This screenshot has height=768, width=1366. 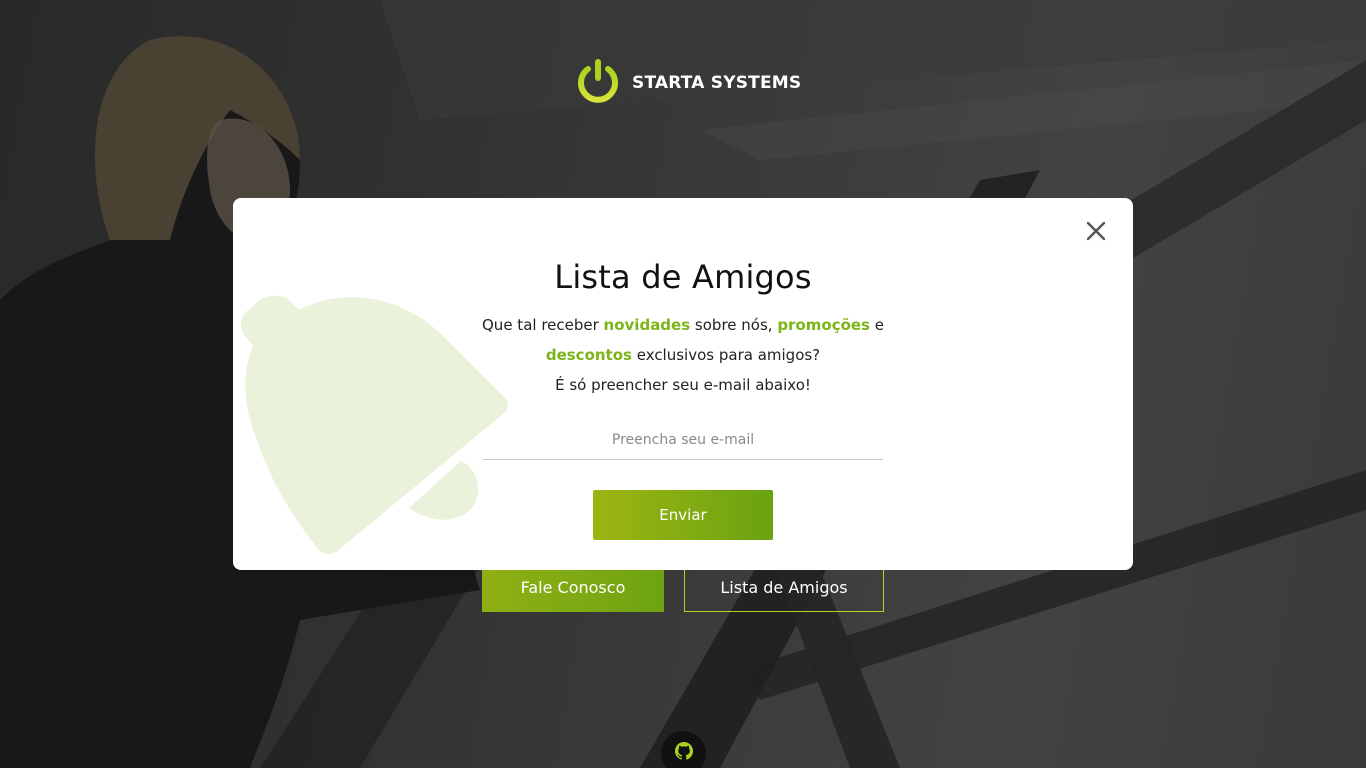 I want to click on text-part: sobre nós,, so click(x=734, y=325).